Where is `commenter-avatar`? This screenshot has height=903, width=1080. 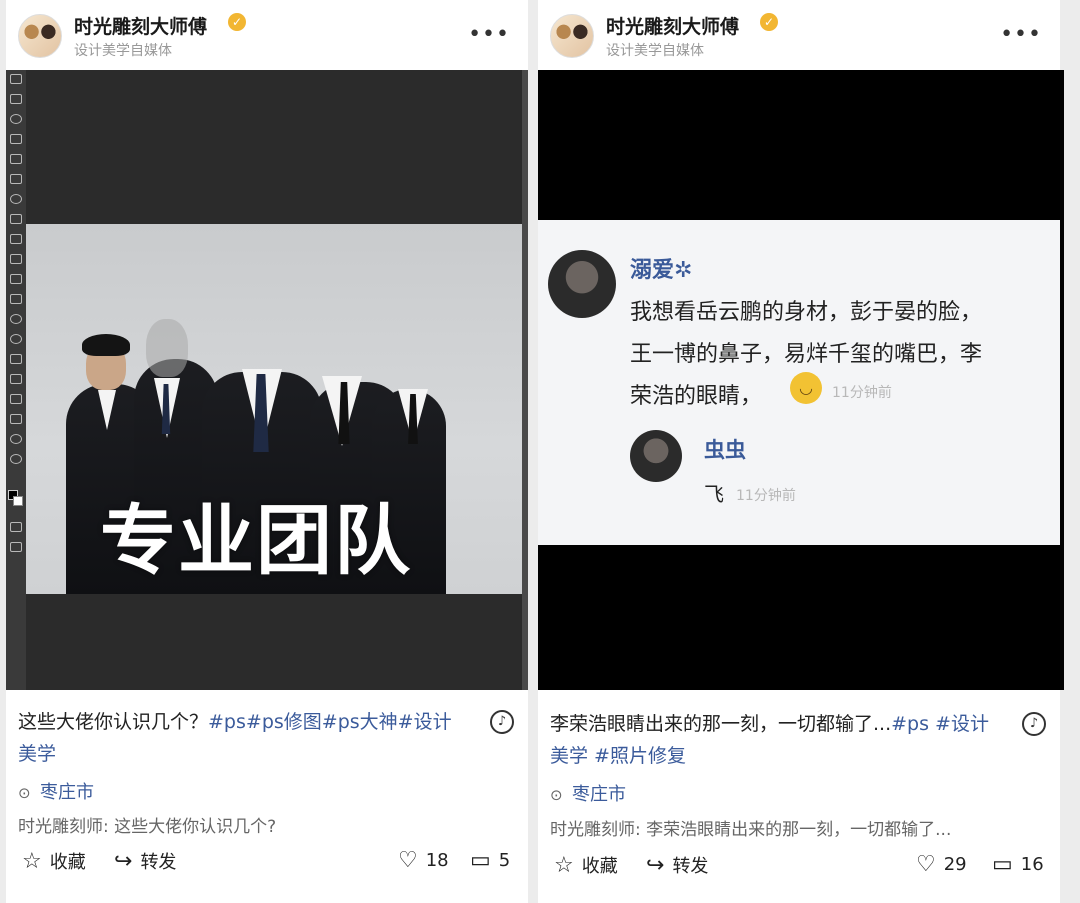
commenter-avatar is located at coordinates (582, 284).